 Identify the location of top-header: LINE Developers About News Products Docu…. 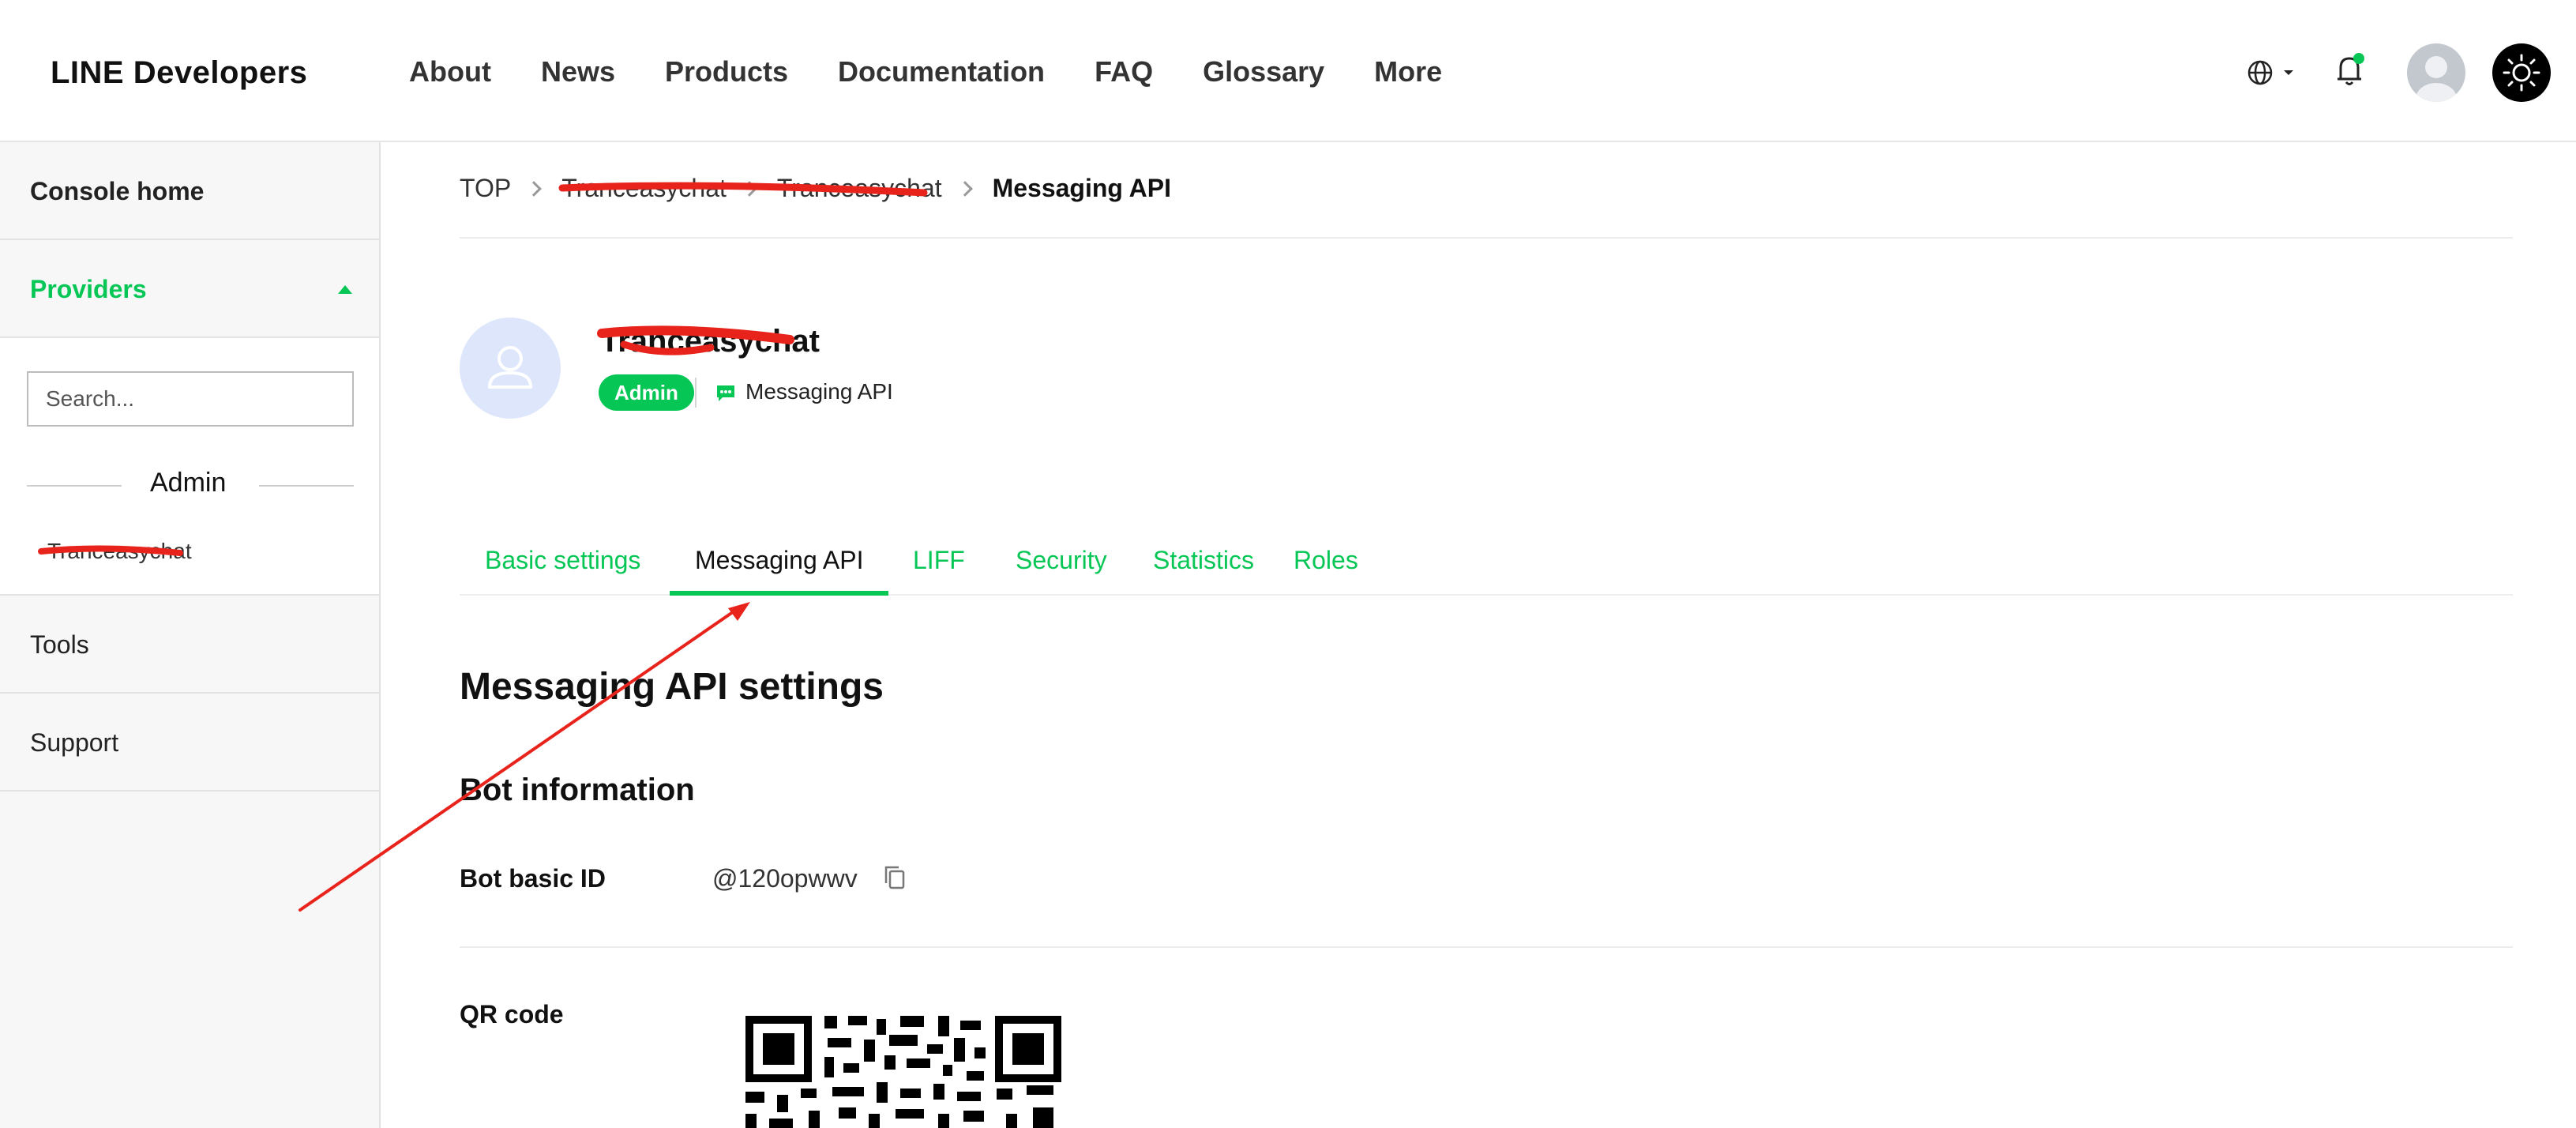
(1288, 71).